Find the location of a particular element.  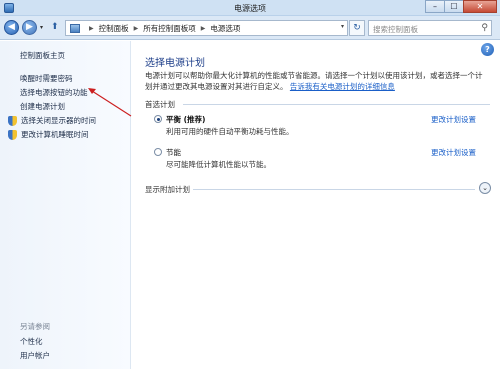

search-input: 搜索控制面板 ⚲ is located at coordinates (430, 28).